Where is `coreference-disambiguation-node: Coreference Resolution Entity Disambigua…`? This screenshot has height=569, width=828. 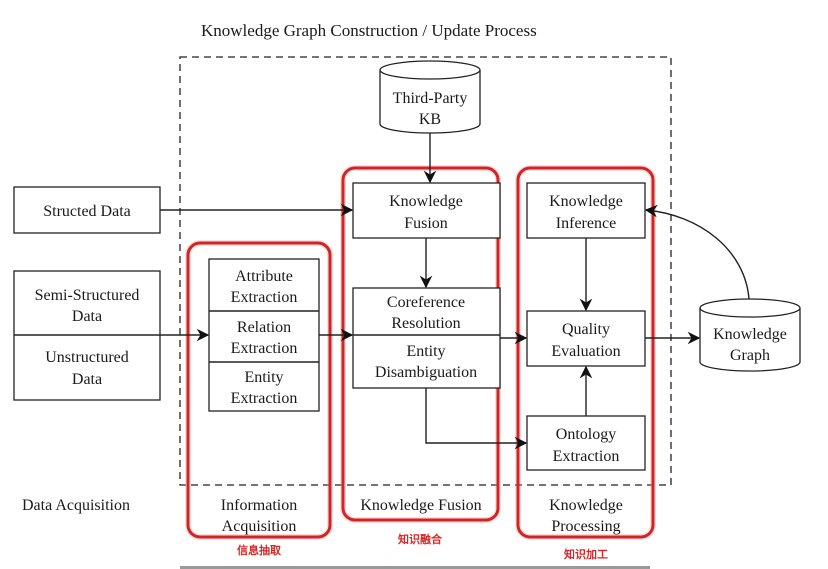 coreference-disambiguation-node: Coreference Resolution Entity Disambigua… is located at coordinates (426, 338).